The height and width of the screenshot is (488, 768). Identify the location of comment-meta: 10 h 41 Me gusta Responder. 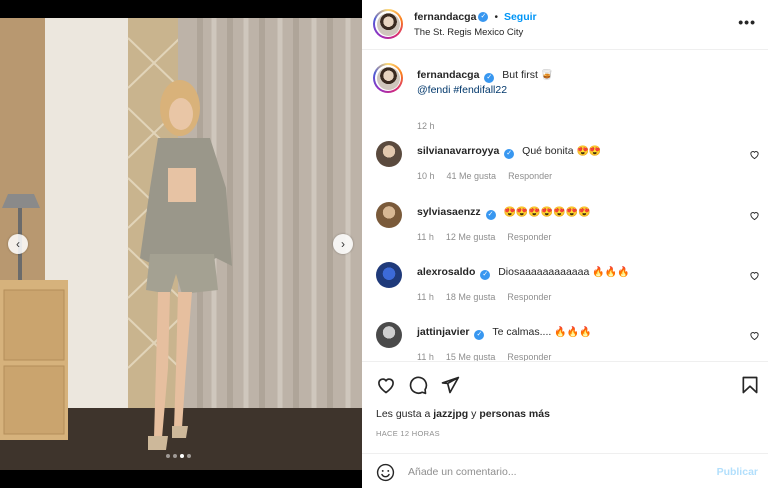
(490, 176).